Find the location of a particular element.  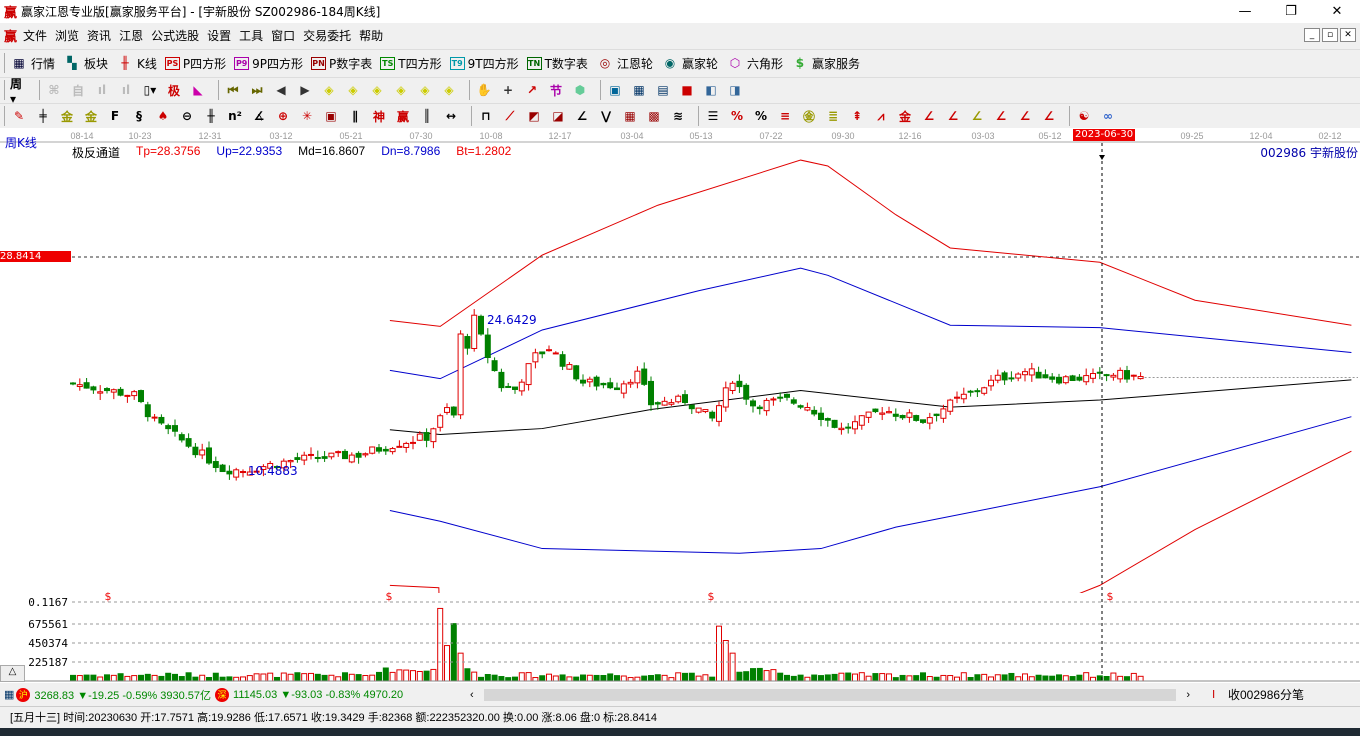

last-button: ⏭ is located at coordinates (258, 90).